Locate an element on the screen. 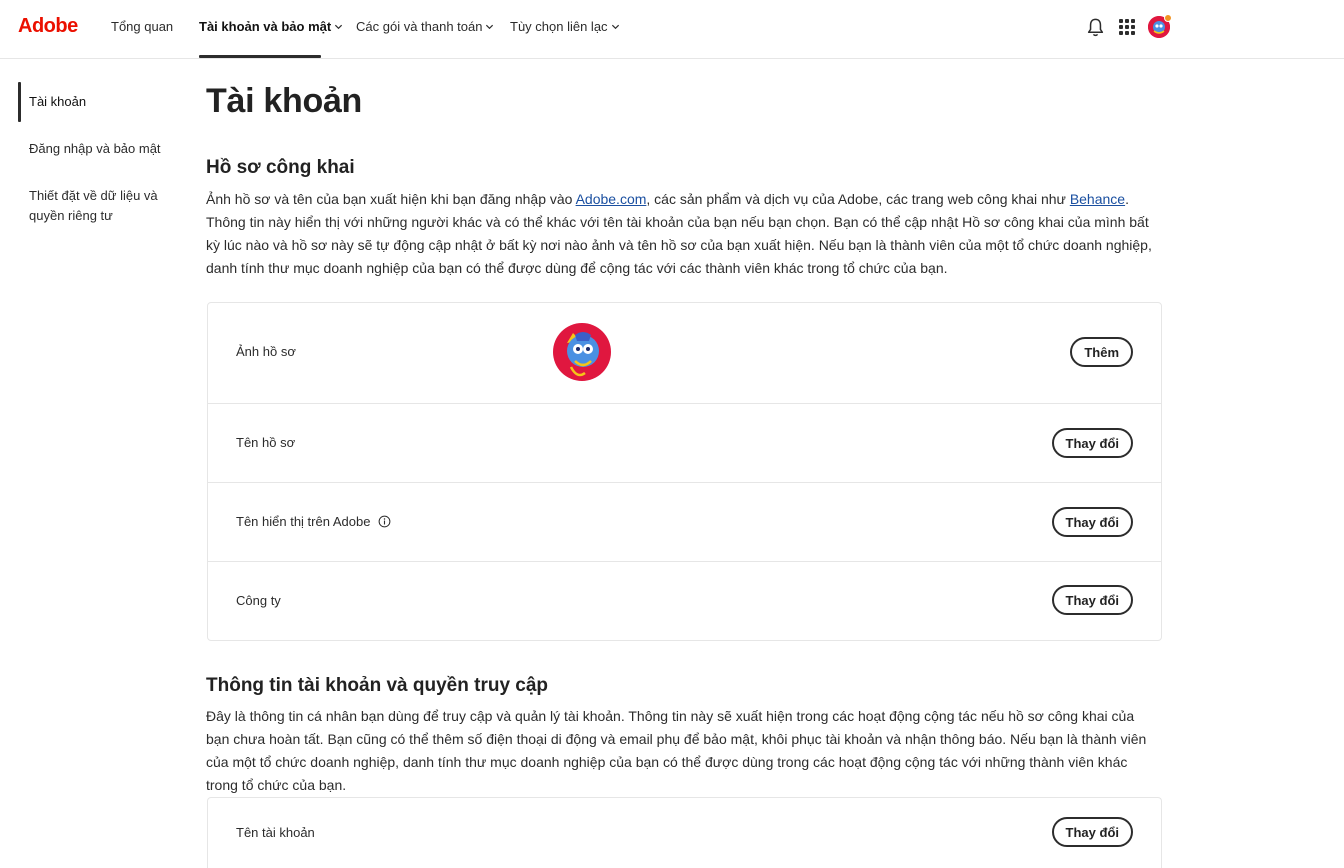 The image size is (1344, 868). nav-tab-account-security: Tài khoản và bảo mật is located at coordinates (271, 26).